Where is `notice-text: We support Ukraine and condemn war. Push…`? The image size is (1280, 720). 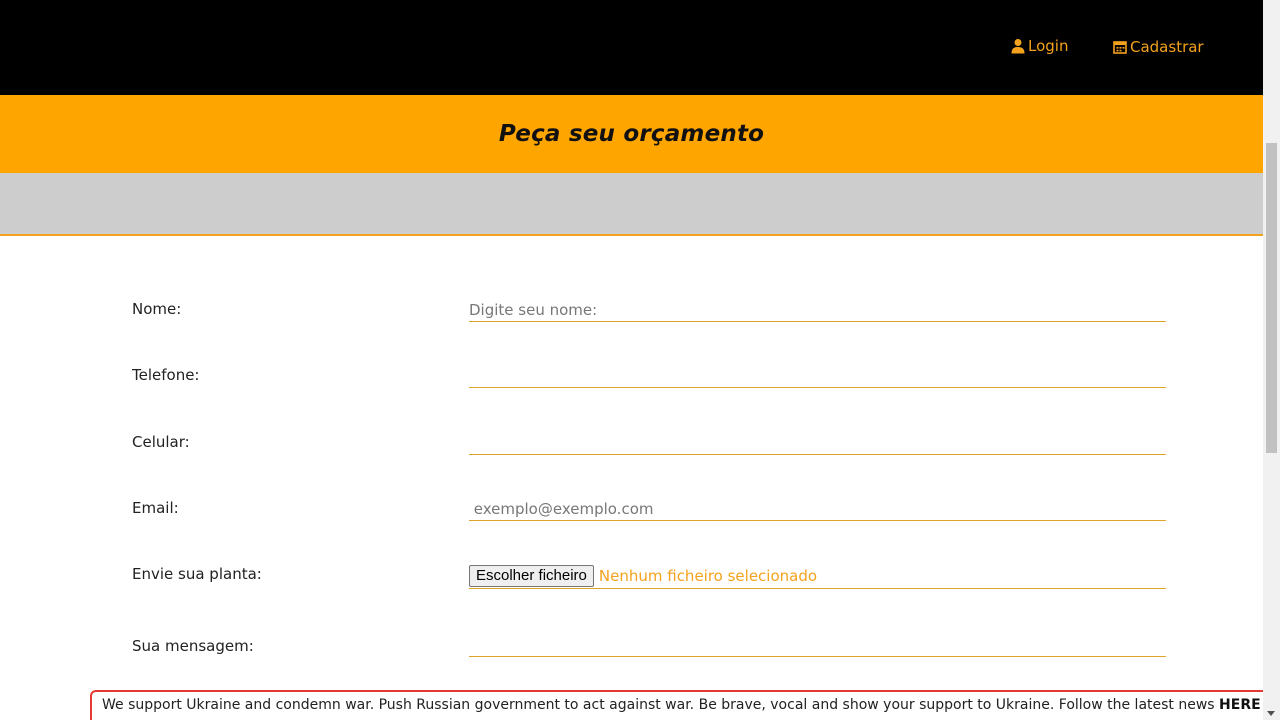 notice-text: We support Ukraine and condemn war. Push… is located at coordinates (661, 705).